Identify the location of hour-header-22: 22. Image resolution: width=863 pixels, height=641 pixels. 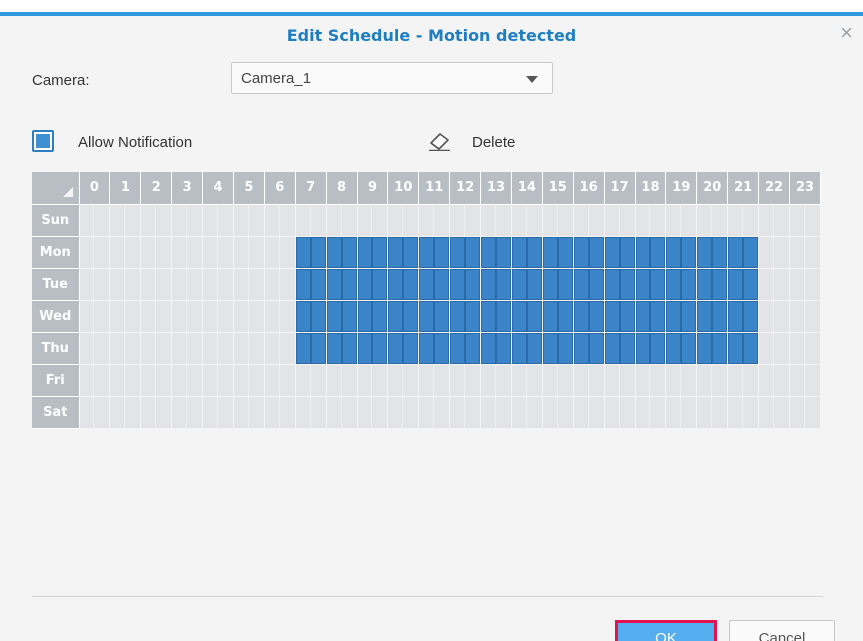
(774, 188).